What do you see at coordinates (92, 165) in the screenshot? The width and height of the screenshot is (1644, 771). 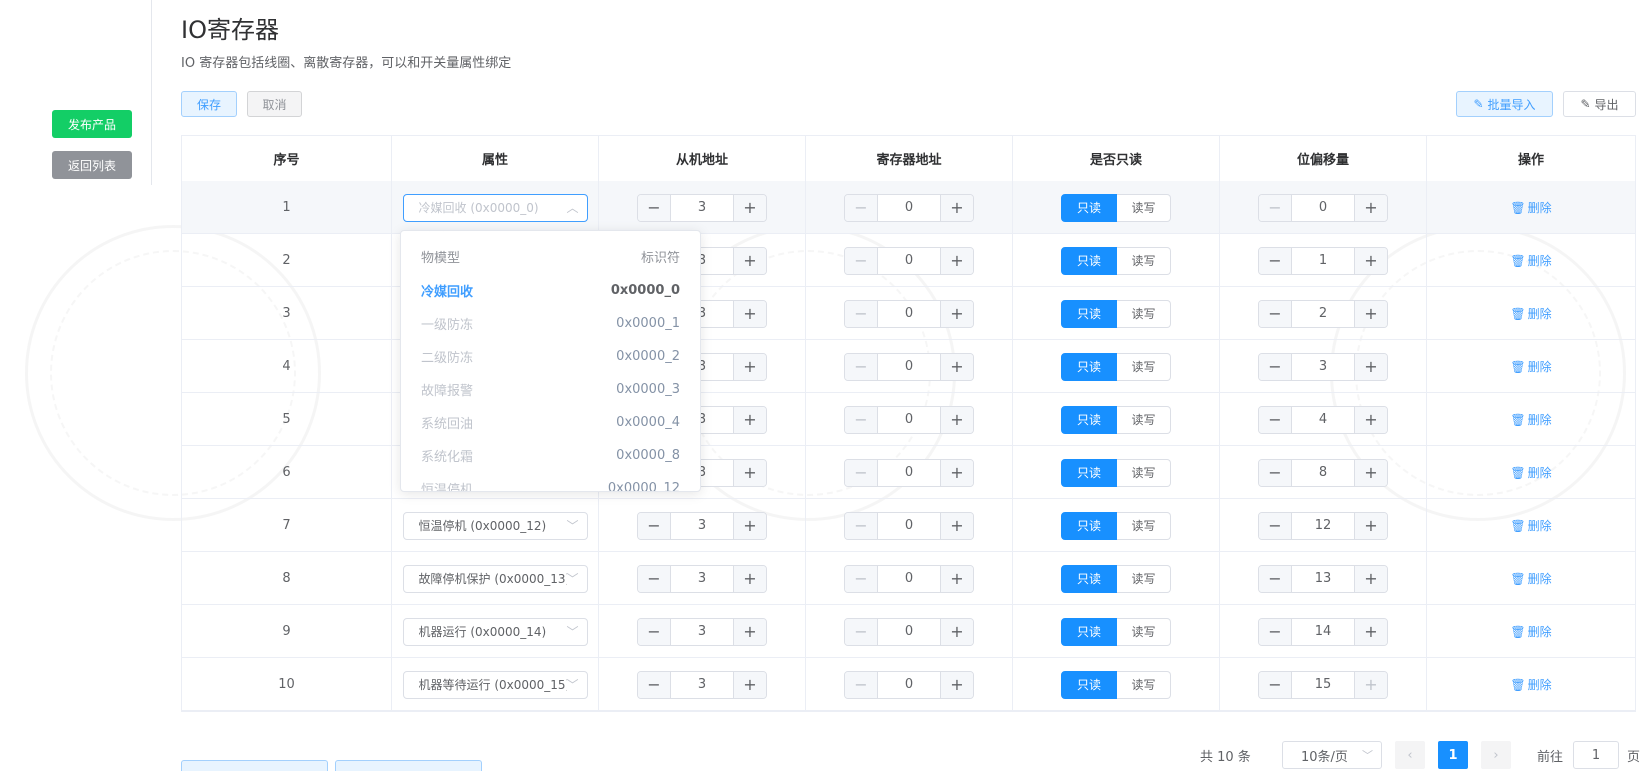 I see `back-to-list-button: 返回列表` at bounding box center [92, 165].